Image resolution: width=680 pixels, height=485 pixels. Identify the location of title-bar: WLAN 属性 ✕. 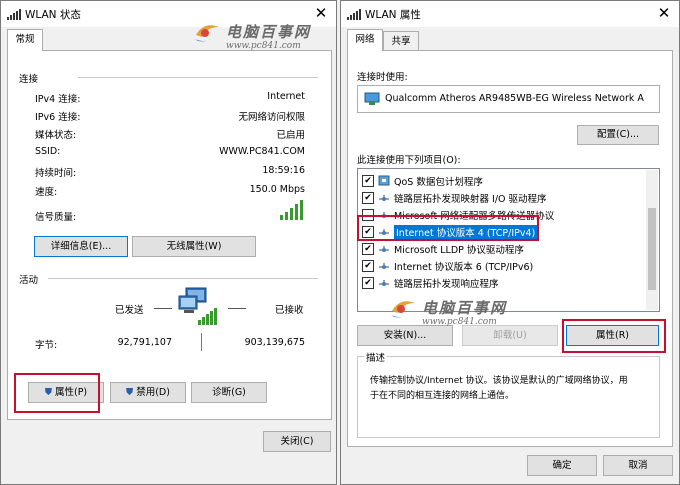
(510, 14).